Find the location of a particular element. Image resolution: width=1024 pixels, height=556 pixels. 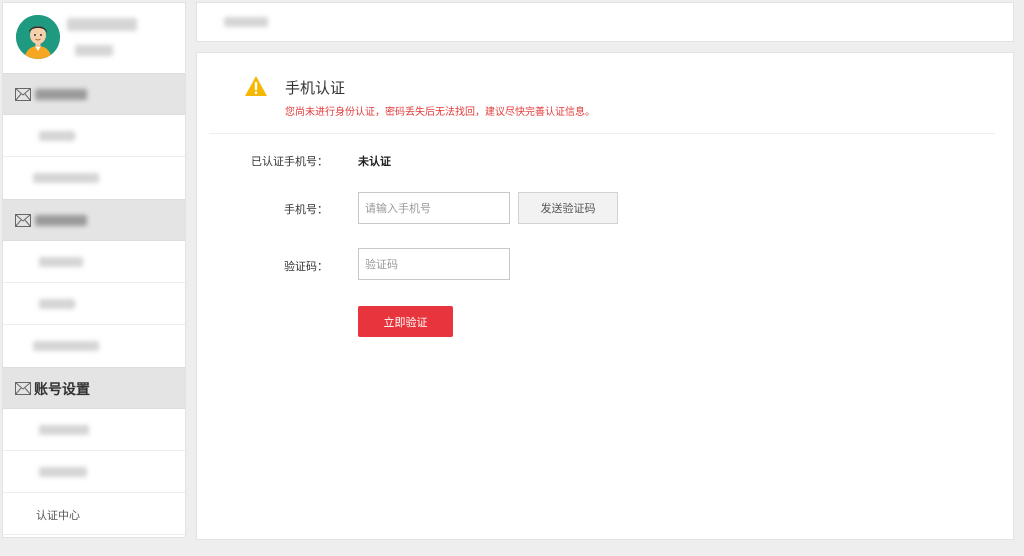

redacted-breadcrumb is located at coordinates (246, 22).